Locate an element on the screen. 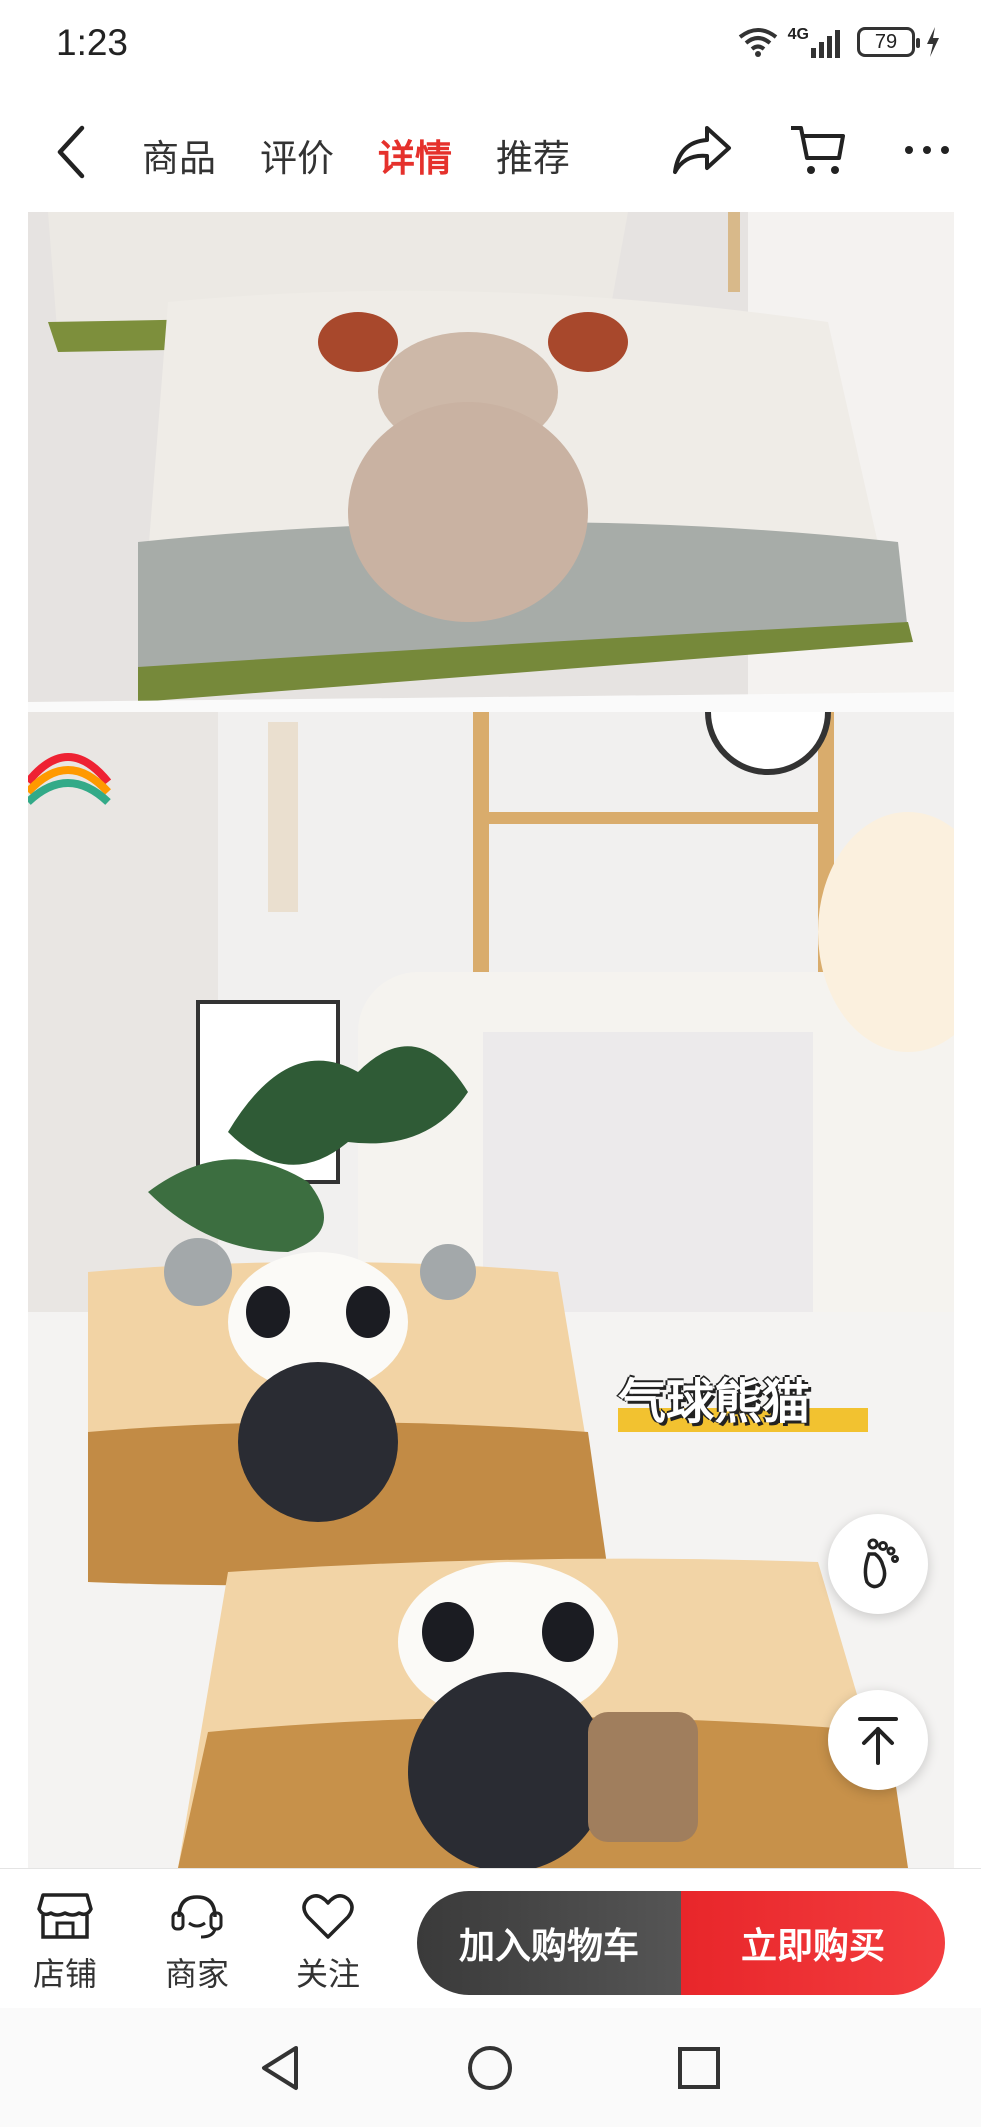  system-nav-bar is located at coordinates (490, 2067).